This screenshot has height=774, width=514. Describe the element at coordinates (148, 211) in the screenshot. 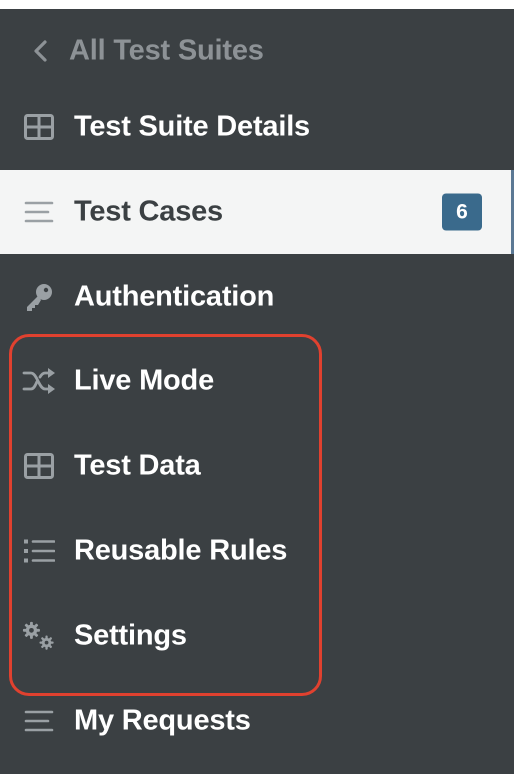

I see `sidebar-item-label: Test Cases` at that location.